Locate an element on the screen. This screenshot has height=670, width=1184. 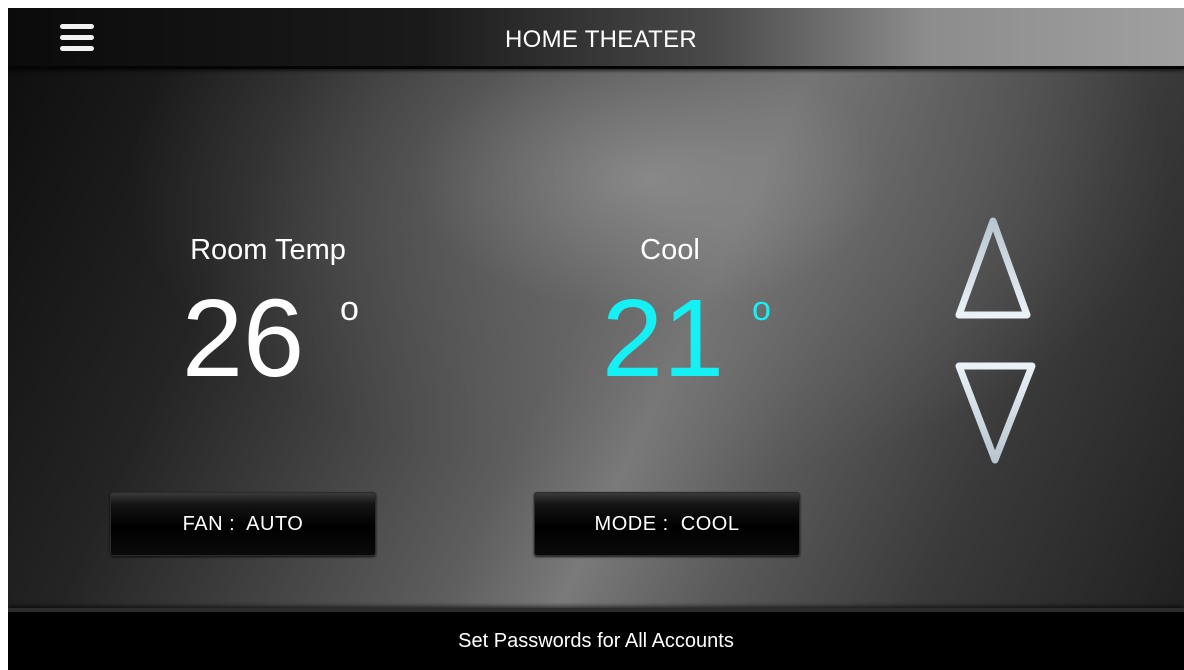
header-bar: HOME THEATER is located at coordinates (596, 38).